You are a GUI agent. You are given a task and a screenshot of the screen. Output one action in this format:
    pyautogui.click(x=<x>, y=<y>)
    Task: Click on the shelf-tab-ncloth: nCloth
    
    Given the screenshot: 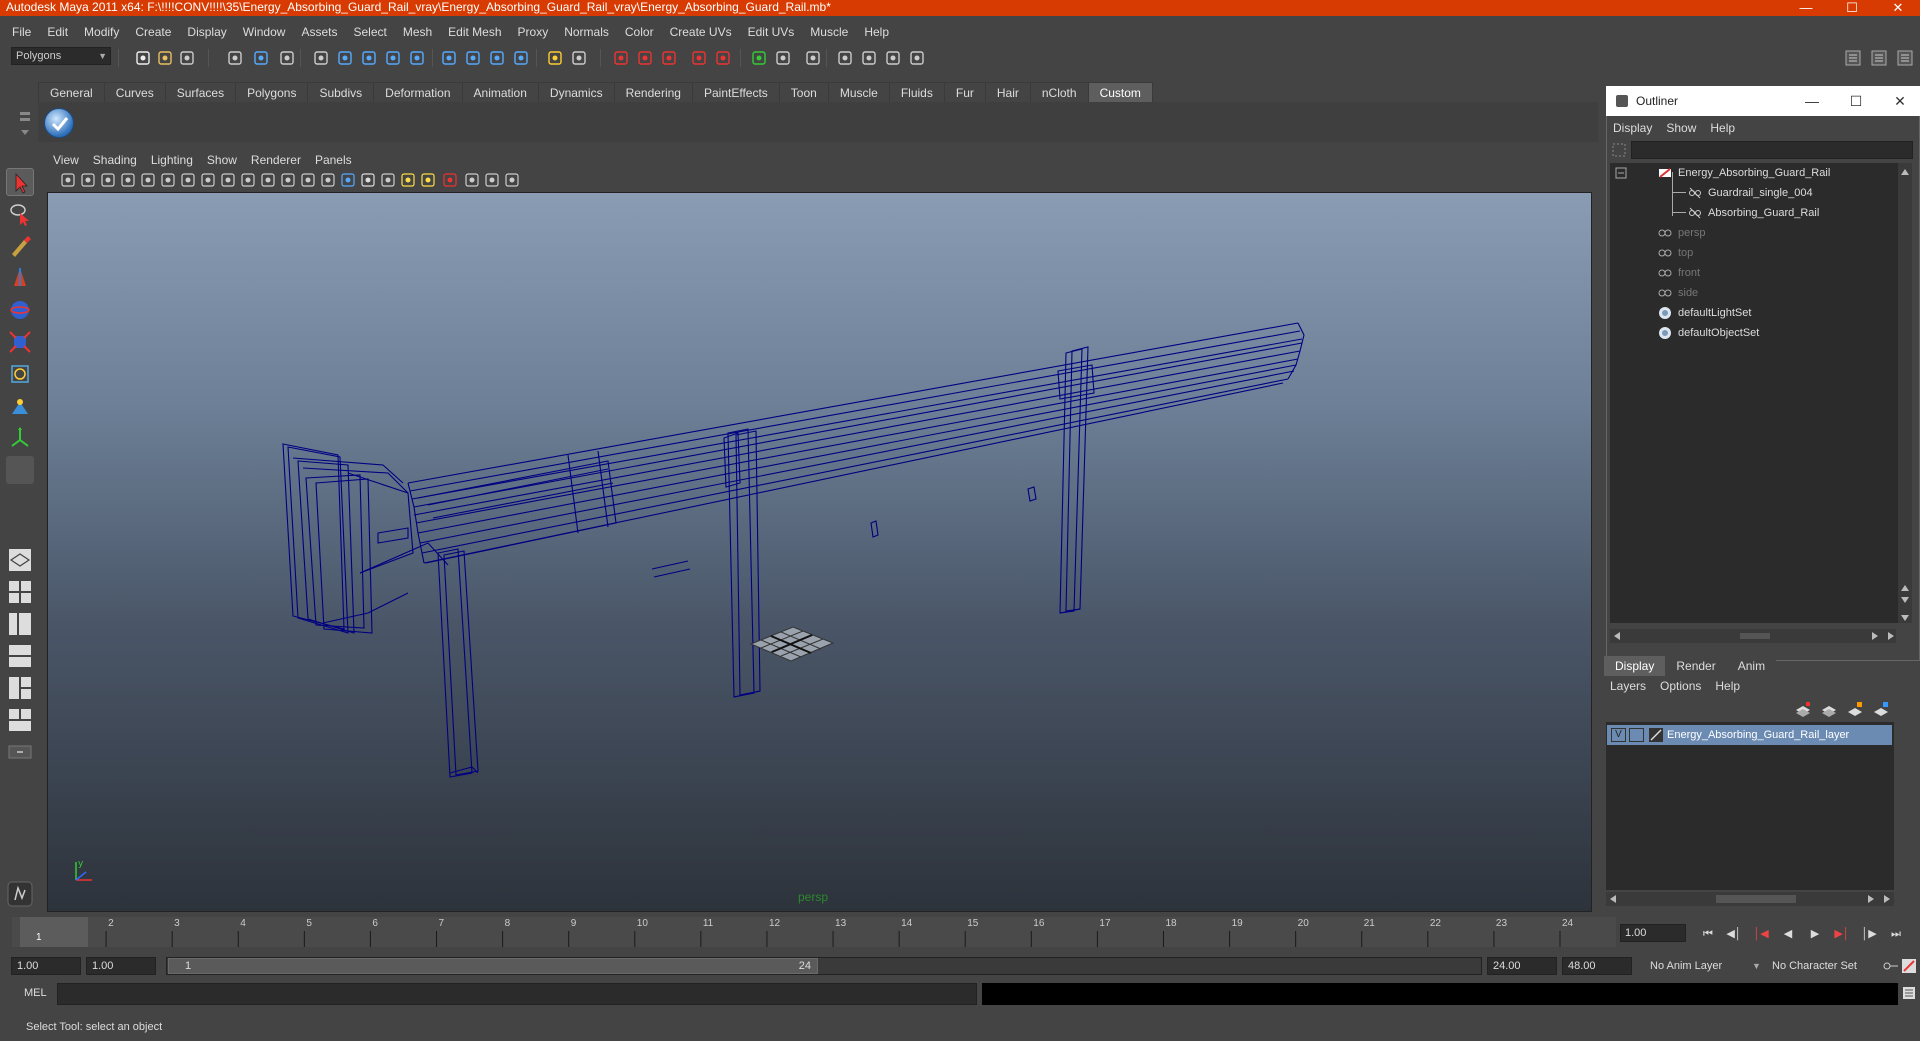 What is the action you would take?
    pyautogui.click(x=1059, y=92)
    